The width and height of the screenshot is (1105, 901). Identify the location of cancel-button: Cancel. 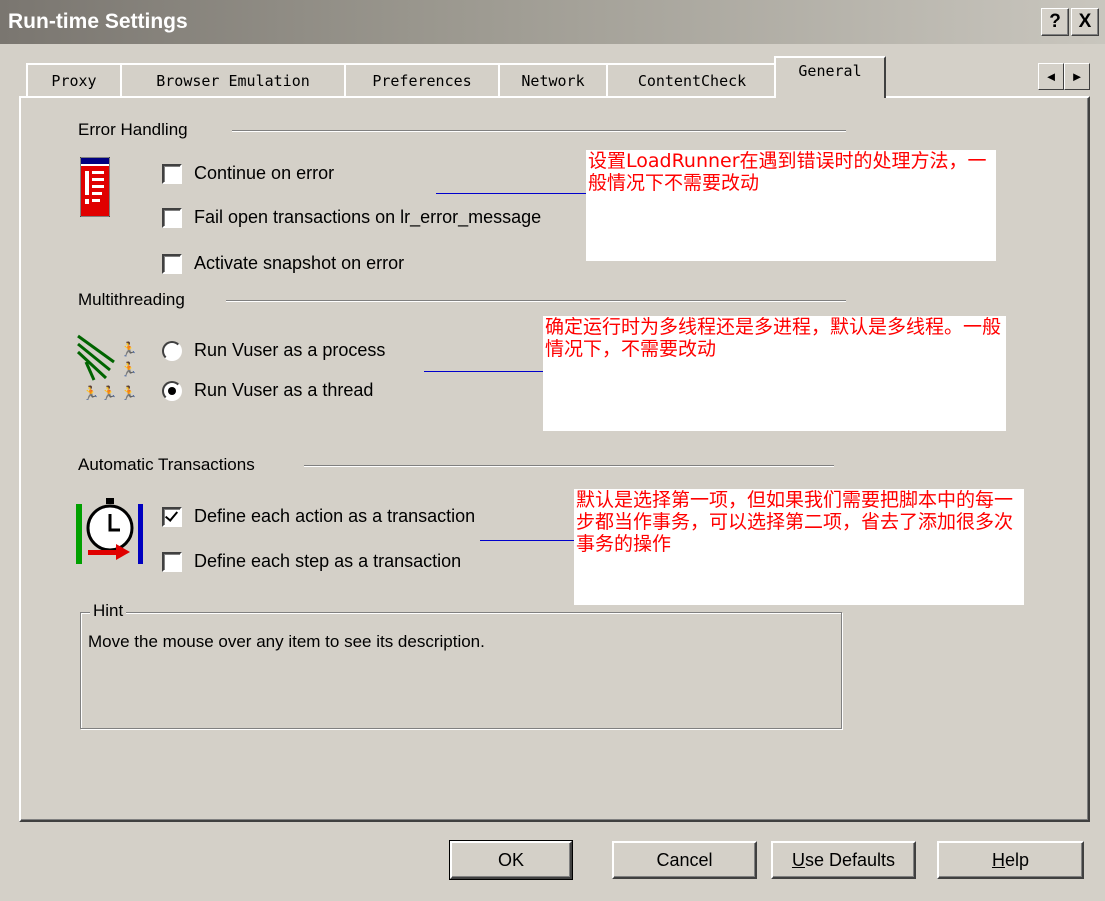
(684, 860).